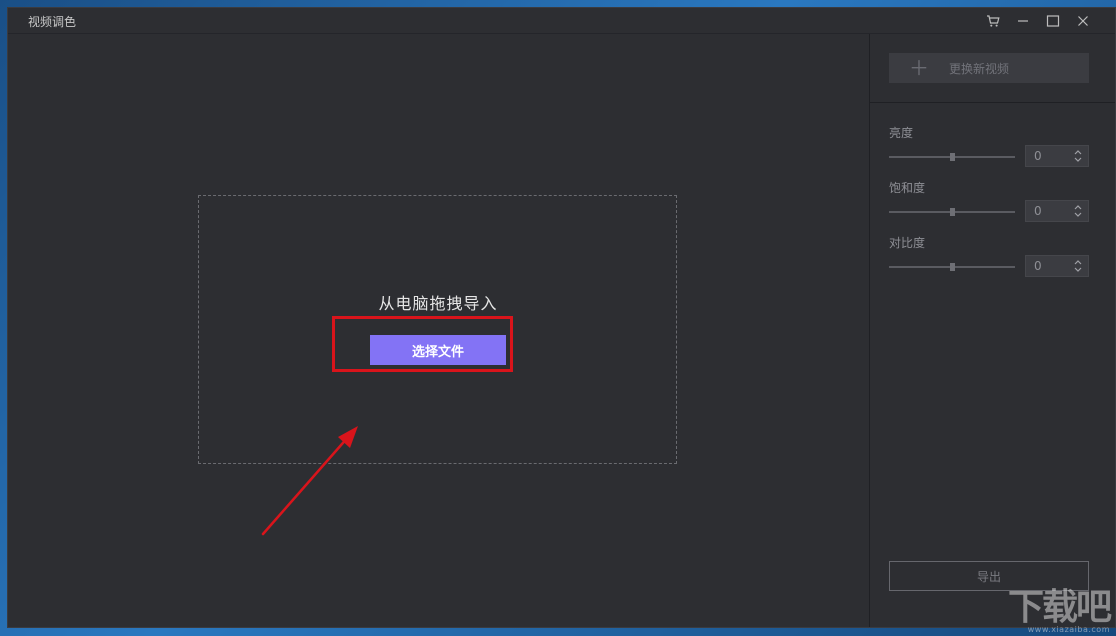 The width and height of the screenshot is (1116, 636). What do you see at coordinates (989, 146) in the screenshot?
I see `brightness-control: 亮度 0` at bounding box center [989, 146].